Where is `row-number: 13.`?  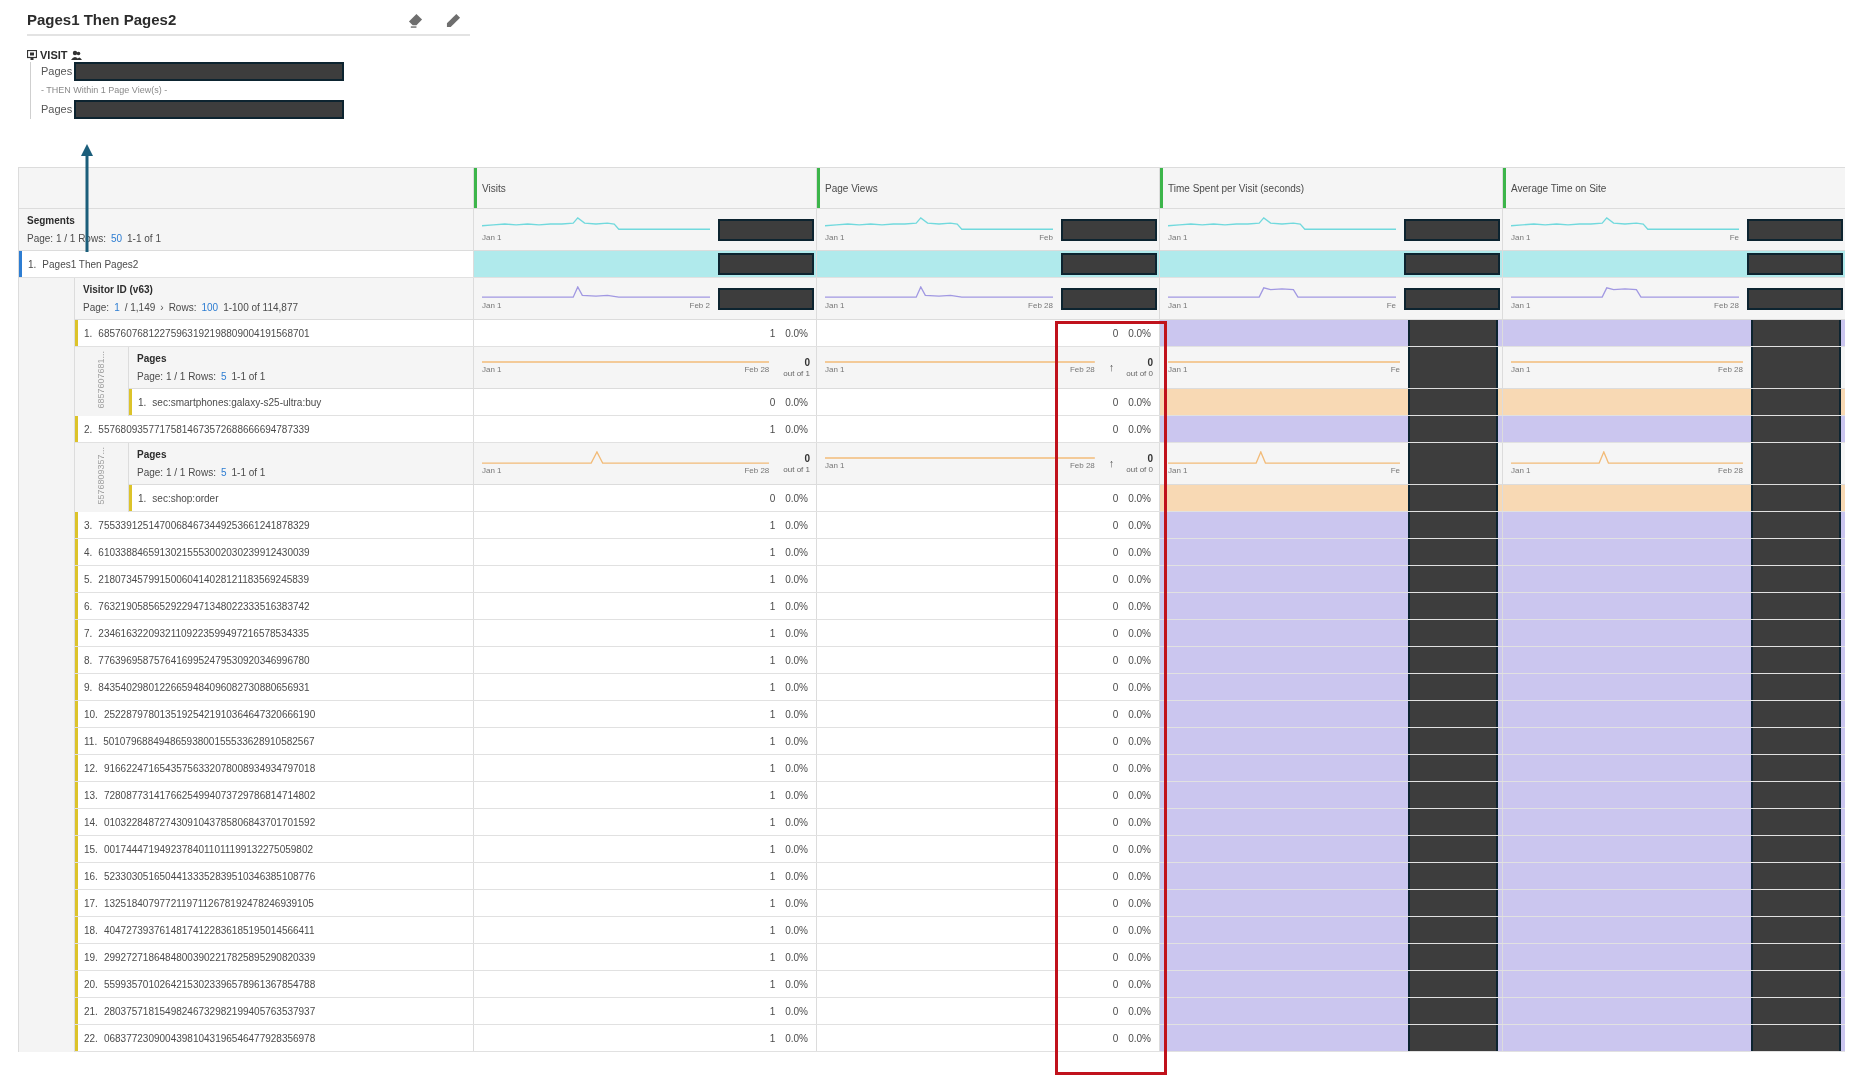 row-number: 13. is located at coordinates (91, 795).